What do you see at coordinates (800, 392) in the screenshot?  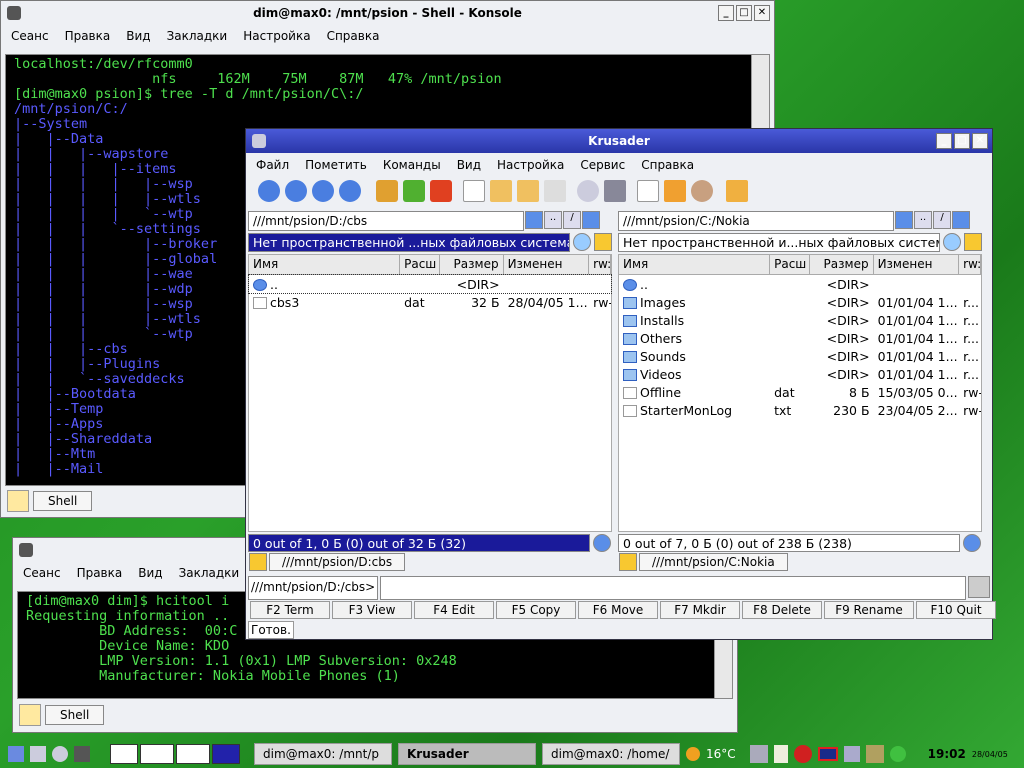 I see `file-row: Offline dat 8 Б 15/03/05 0... rw-` at bounding box center [800, 392].